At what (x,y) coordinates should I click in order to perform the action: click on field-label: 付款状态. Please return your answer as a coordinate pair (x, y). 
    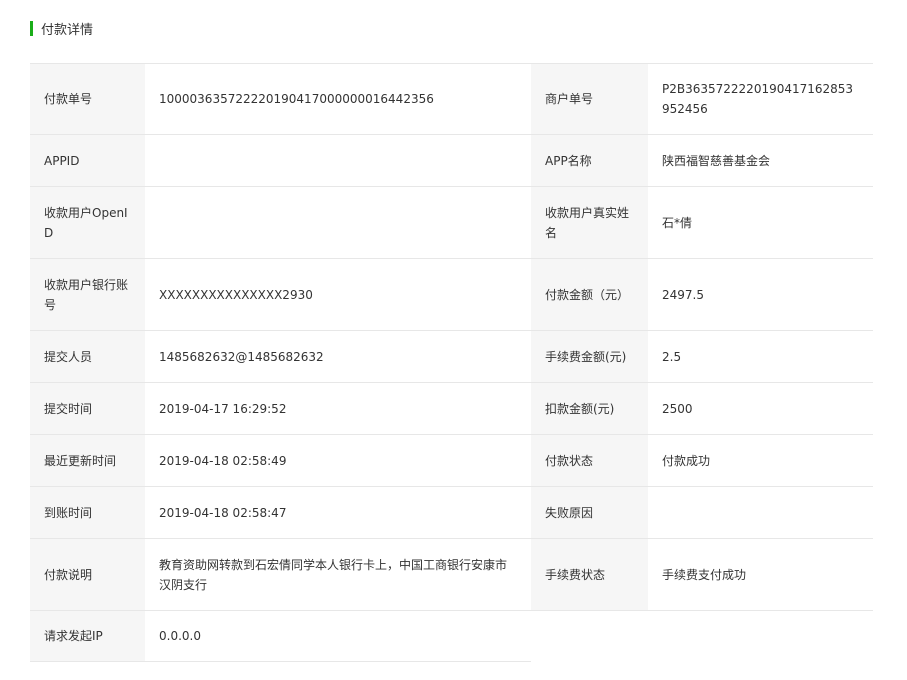
    Looking at the image, I should click on (589, 460).